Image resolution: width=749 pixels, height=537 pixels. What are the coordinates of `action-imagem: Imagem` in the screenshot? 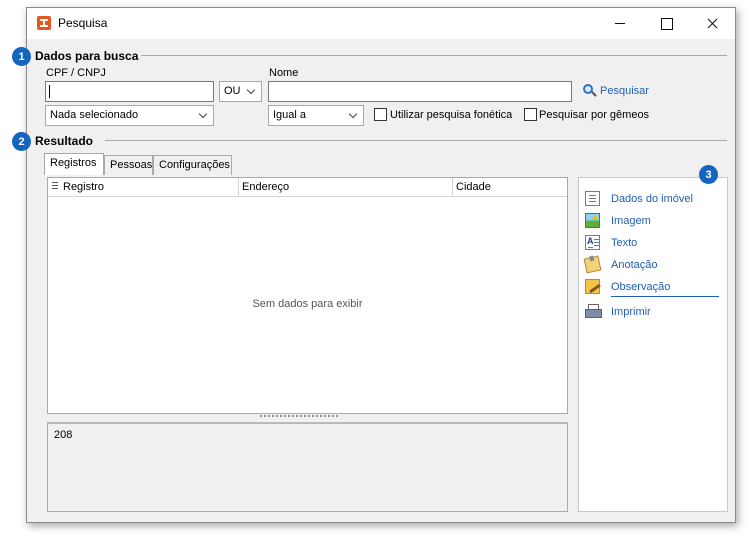 It's located at (653, 221).